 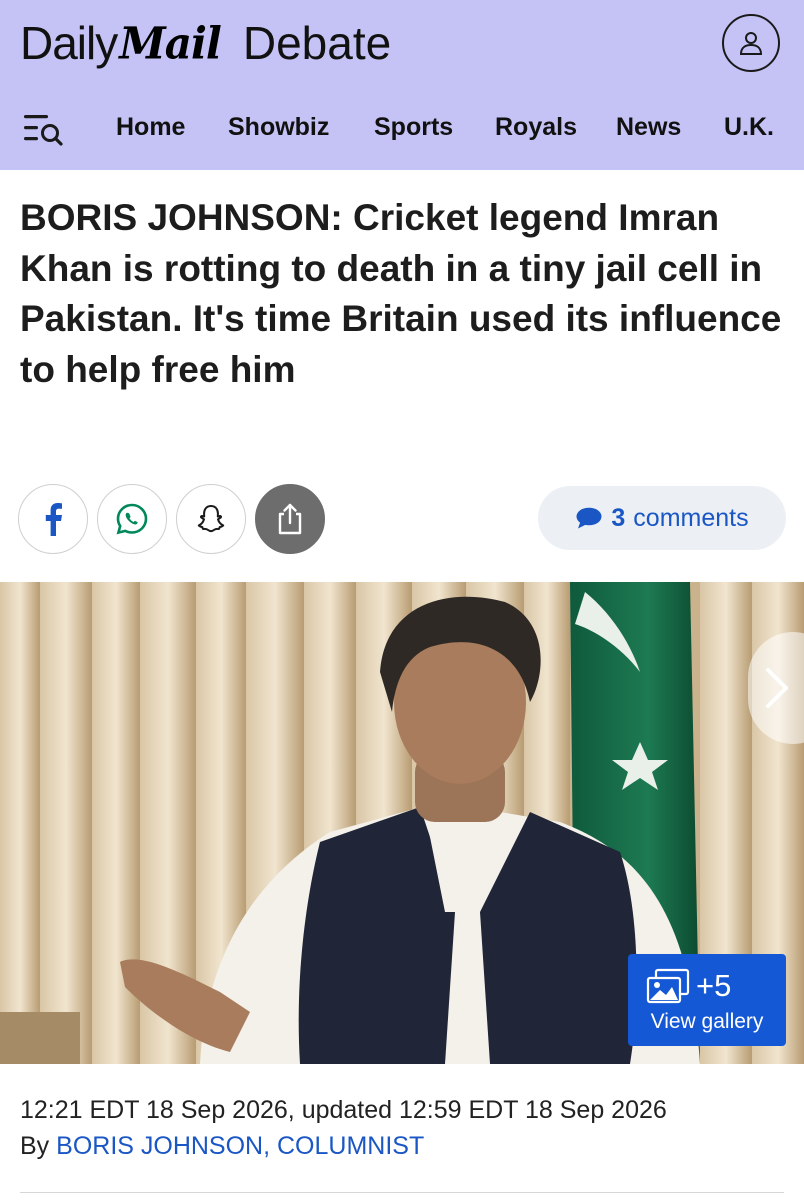 What do you see at coordinates (714, 985) in the screenshot?
I see `gallery-count: +5` at bounding box center [714, 985].